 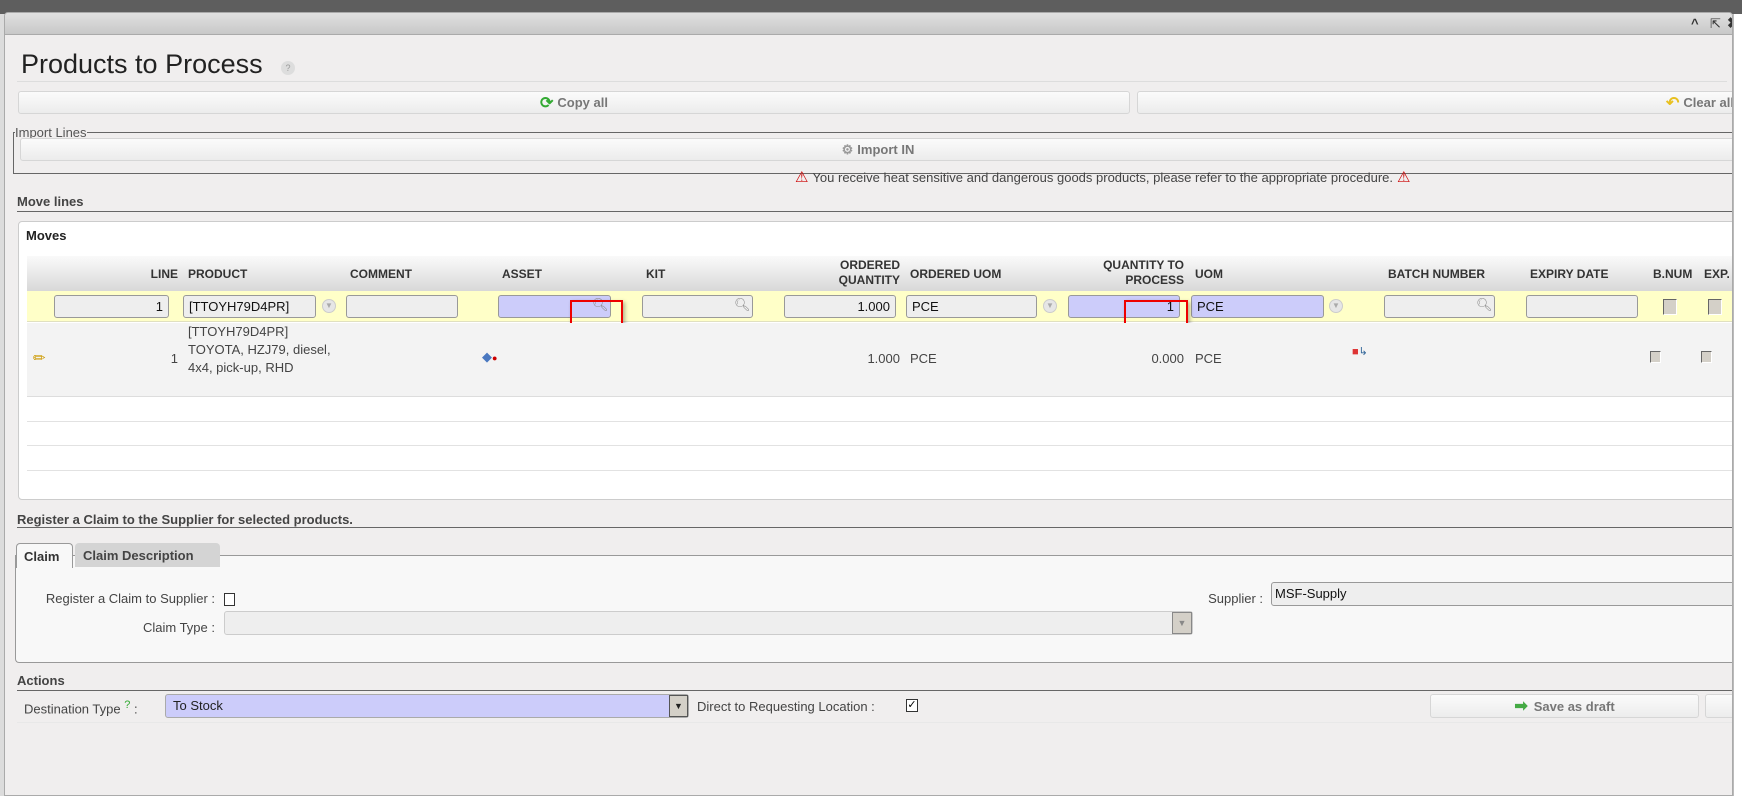 I want to click on dialog-titlebar: ^ ⇱ ✖, so click(x=868, y=24).